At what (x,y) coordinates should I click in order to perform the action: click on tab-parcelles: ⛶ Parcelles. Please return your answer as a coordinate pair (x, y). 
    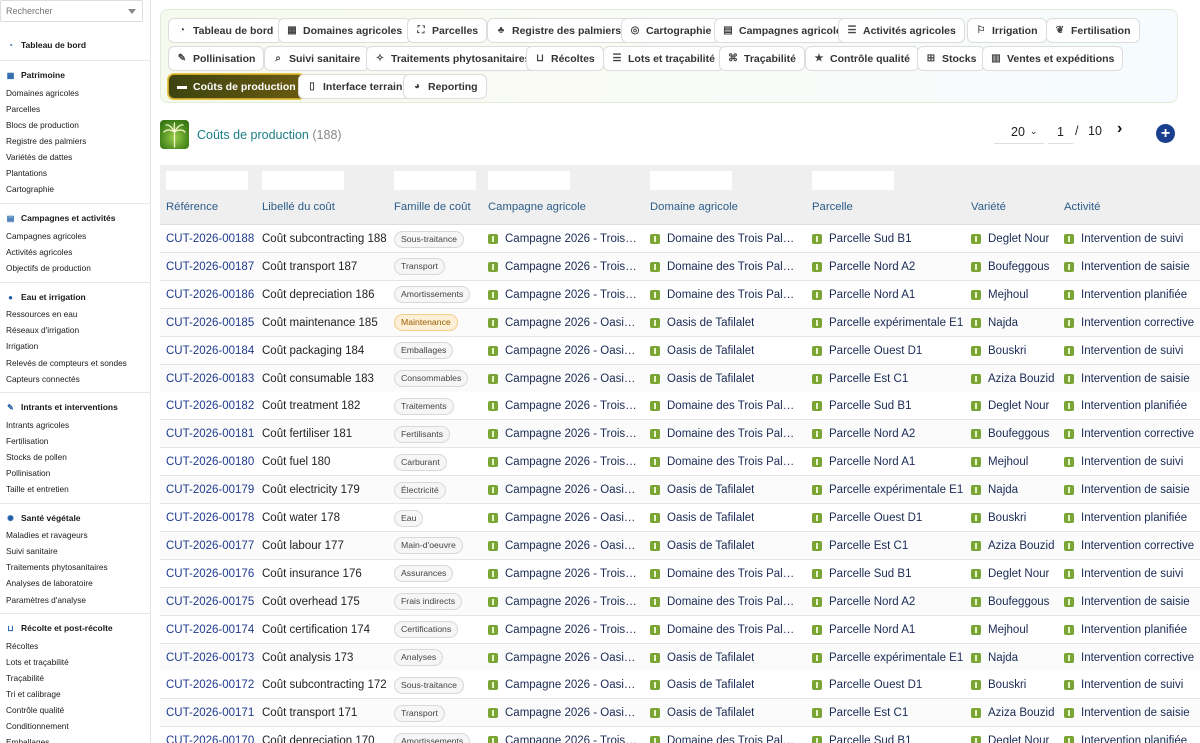
    Looking at the image, I should click on (447, 30).